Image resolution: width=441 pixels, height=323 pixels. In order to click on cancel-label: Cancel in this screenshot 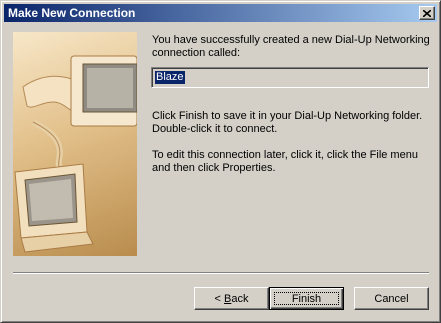, I will do `click(391, 298)`.